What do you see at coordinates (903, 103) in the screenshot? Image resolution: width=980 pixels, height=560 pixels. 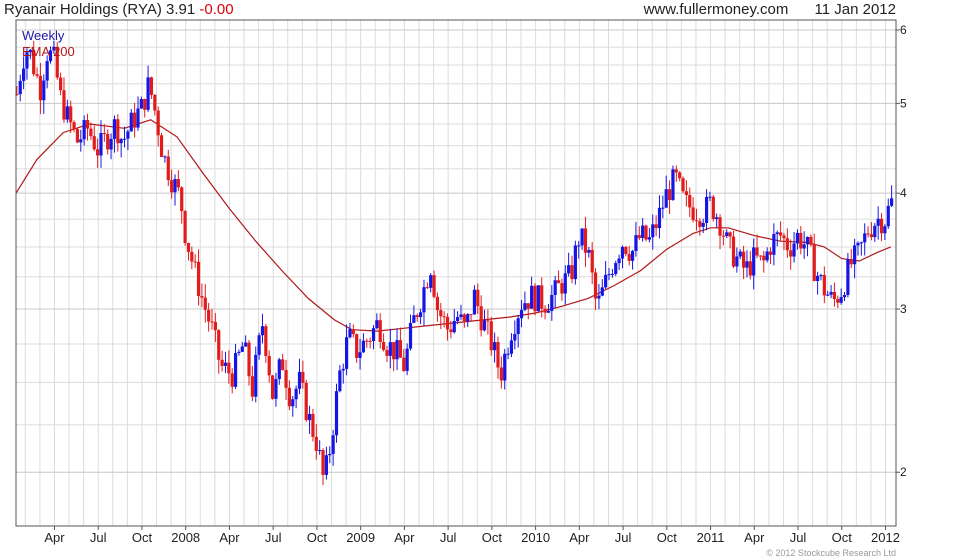 I see `y-tick-label: 5` at bounding box center [903, 103].